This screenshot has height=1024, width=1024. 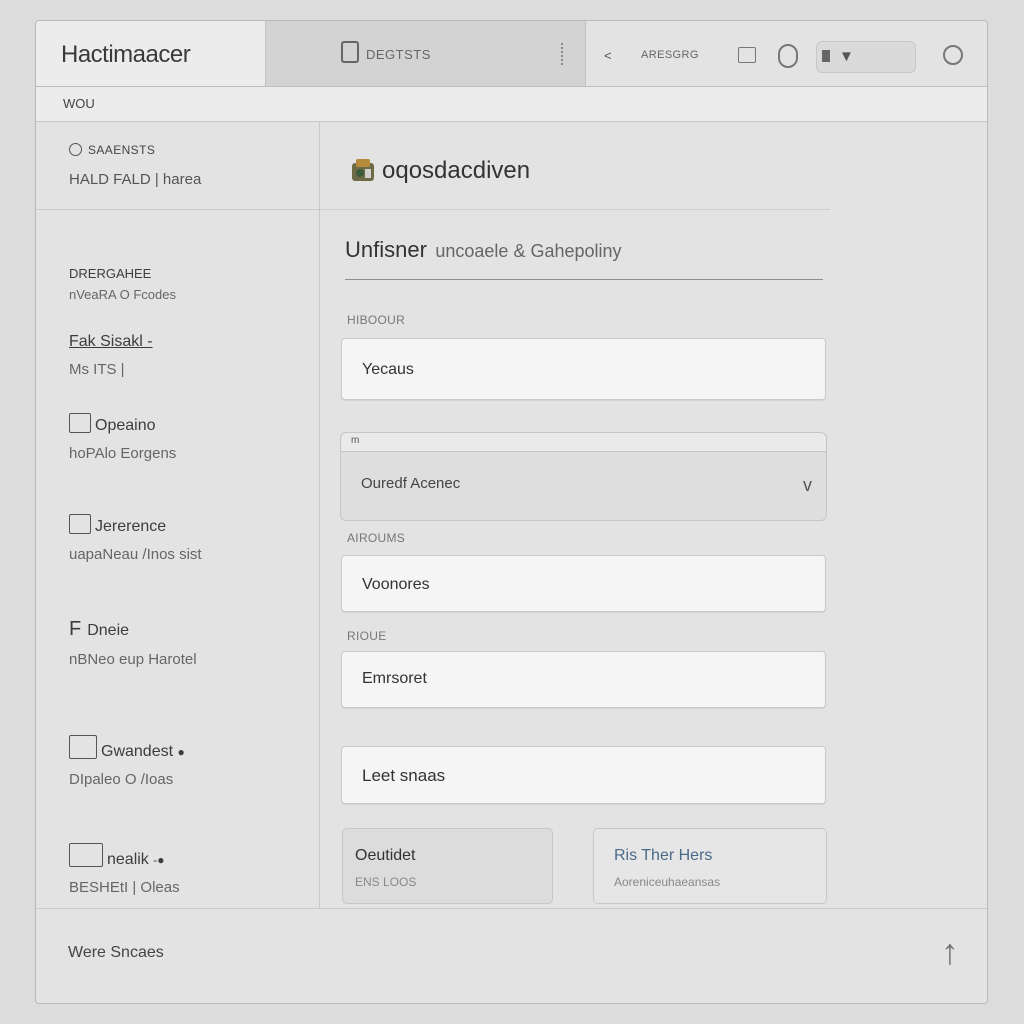 What do you see at coordinates (404, 775) in the screenshot?
I see `input-value: Leet snaas` at bounding box center [404, 775].